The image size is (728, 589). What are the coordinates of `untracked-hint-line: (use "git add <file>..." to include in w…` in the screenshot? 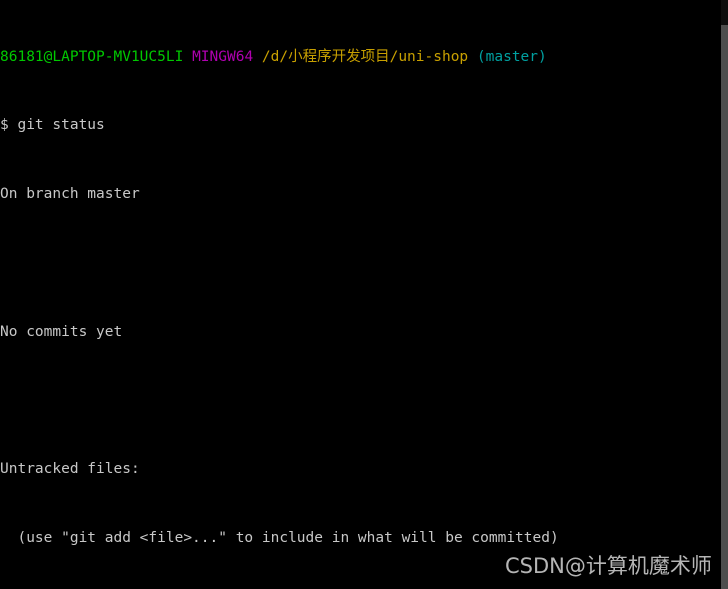 It's located at (279, 538).